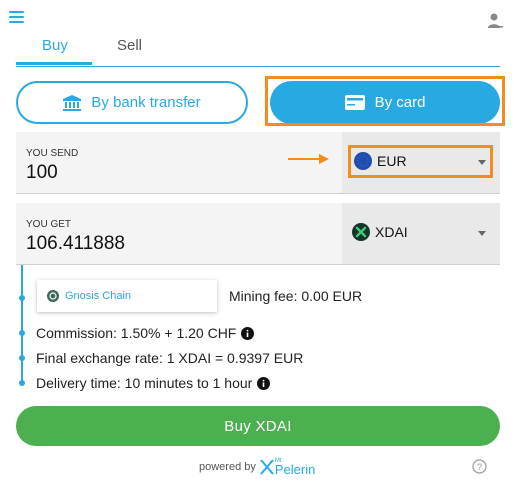 The height and width of the screenshot is (495, 514). What do you see at coordinates (54, 63) in the screenshot?
I see `active-tab-indicator` at bounding box center [54, 63].